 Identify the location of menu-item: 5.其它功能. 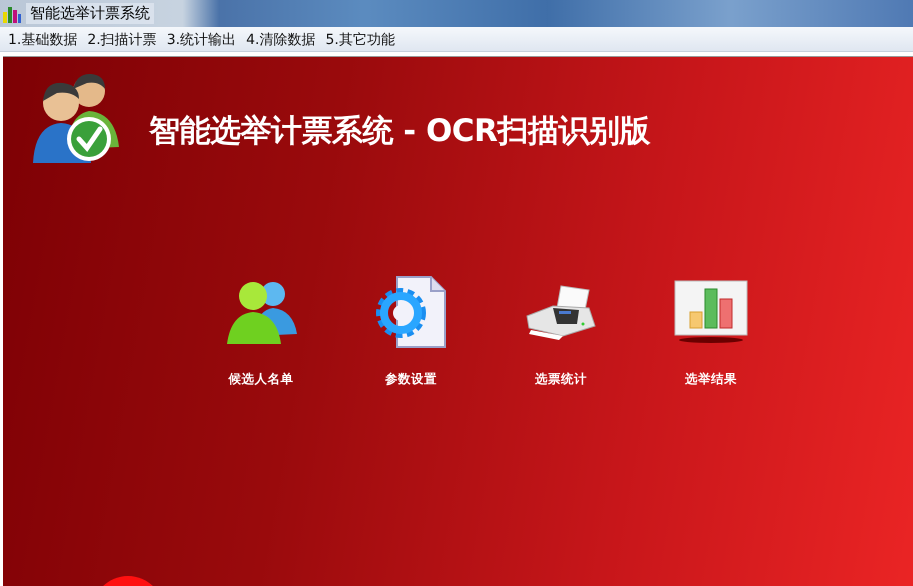
(361, 39).